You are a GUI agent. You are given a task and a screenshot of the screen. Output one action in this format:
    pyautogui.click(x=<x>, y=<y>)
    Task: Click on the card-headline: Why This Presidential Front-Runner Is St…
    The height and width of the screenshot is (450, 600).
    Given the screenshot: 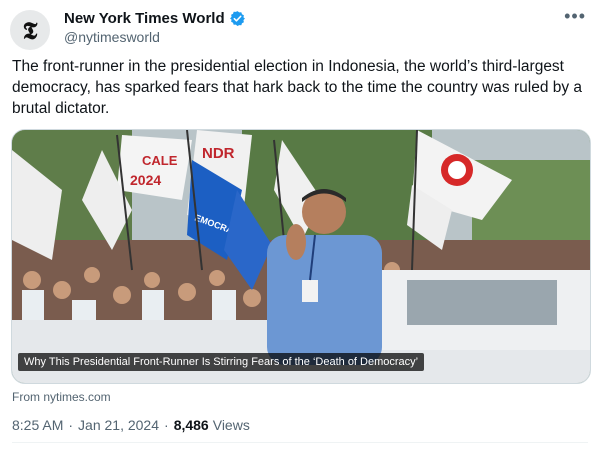 What is the action you would take?
    pyautogui.click(x=221, y=362)
    